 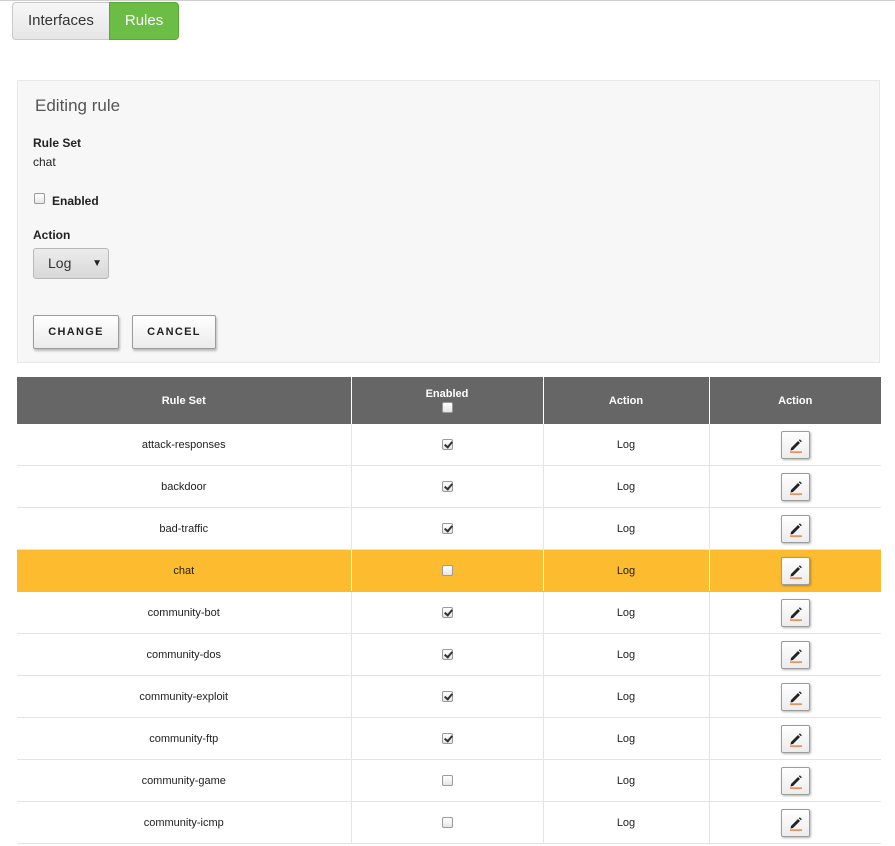 I want to click on table-row: community-exploit Log, so click(x=449, y=696).